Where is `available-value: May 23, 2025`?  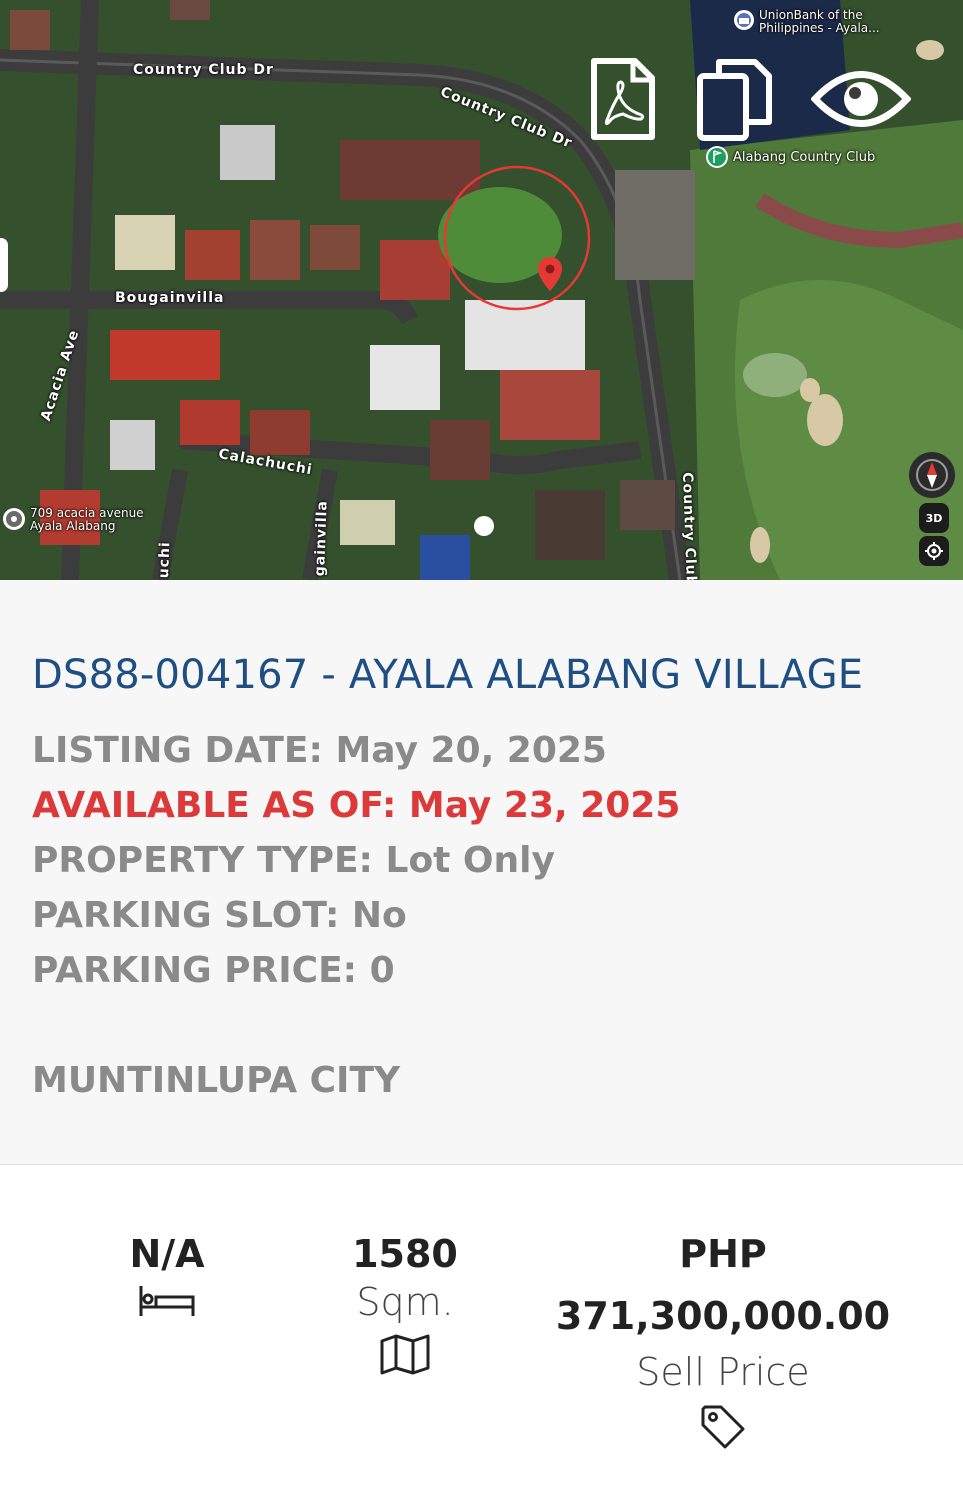
available-value: May 23, 2025 is located at coordinates (544, 805).